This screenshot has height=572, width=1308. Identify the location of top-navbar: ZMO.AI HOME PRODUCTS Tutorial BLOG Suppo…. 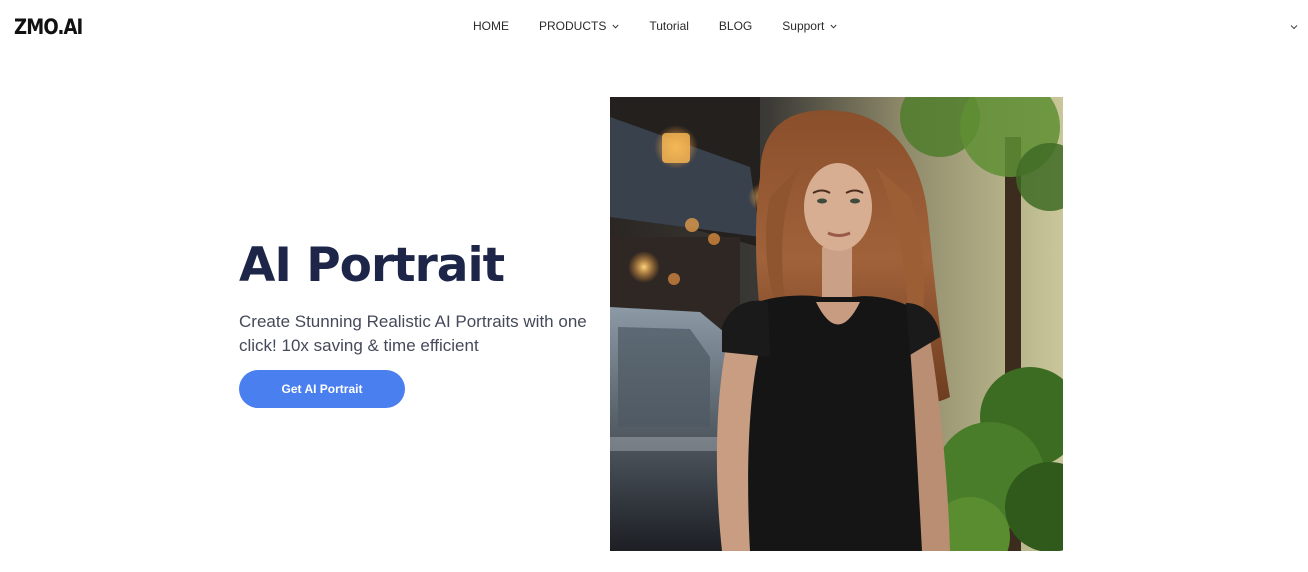
(654, 28).